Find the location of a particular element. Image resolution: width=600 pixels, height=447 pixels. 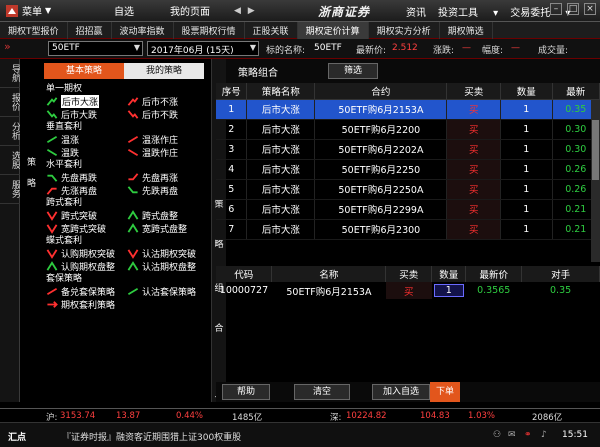

tab-stock-options: 股票期权行情 is located at coordinates (209, 30).